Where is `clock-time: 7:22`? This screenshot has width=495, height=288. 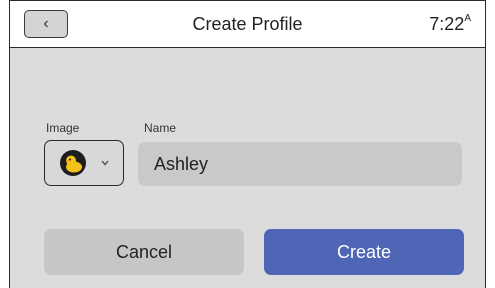 clock-time: 7:22 is located at coordinates (447, 24).